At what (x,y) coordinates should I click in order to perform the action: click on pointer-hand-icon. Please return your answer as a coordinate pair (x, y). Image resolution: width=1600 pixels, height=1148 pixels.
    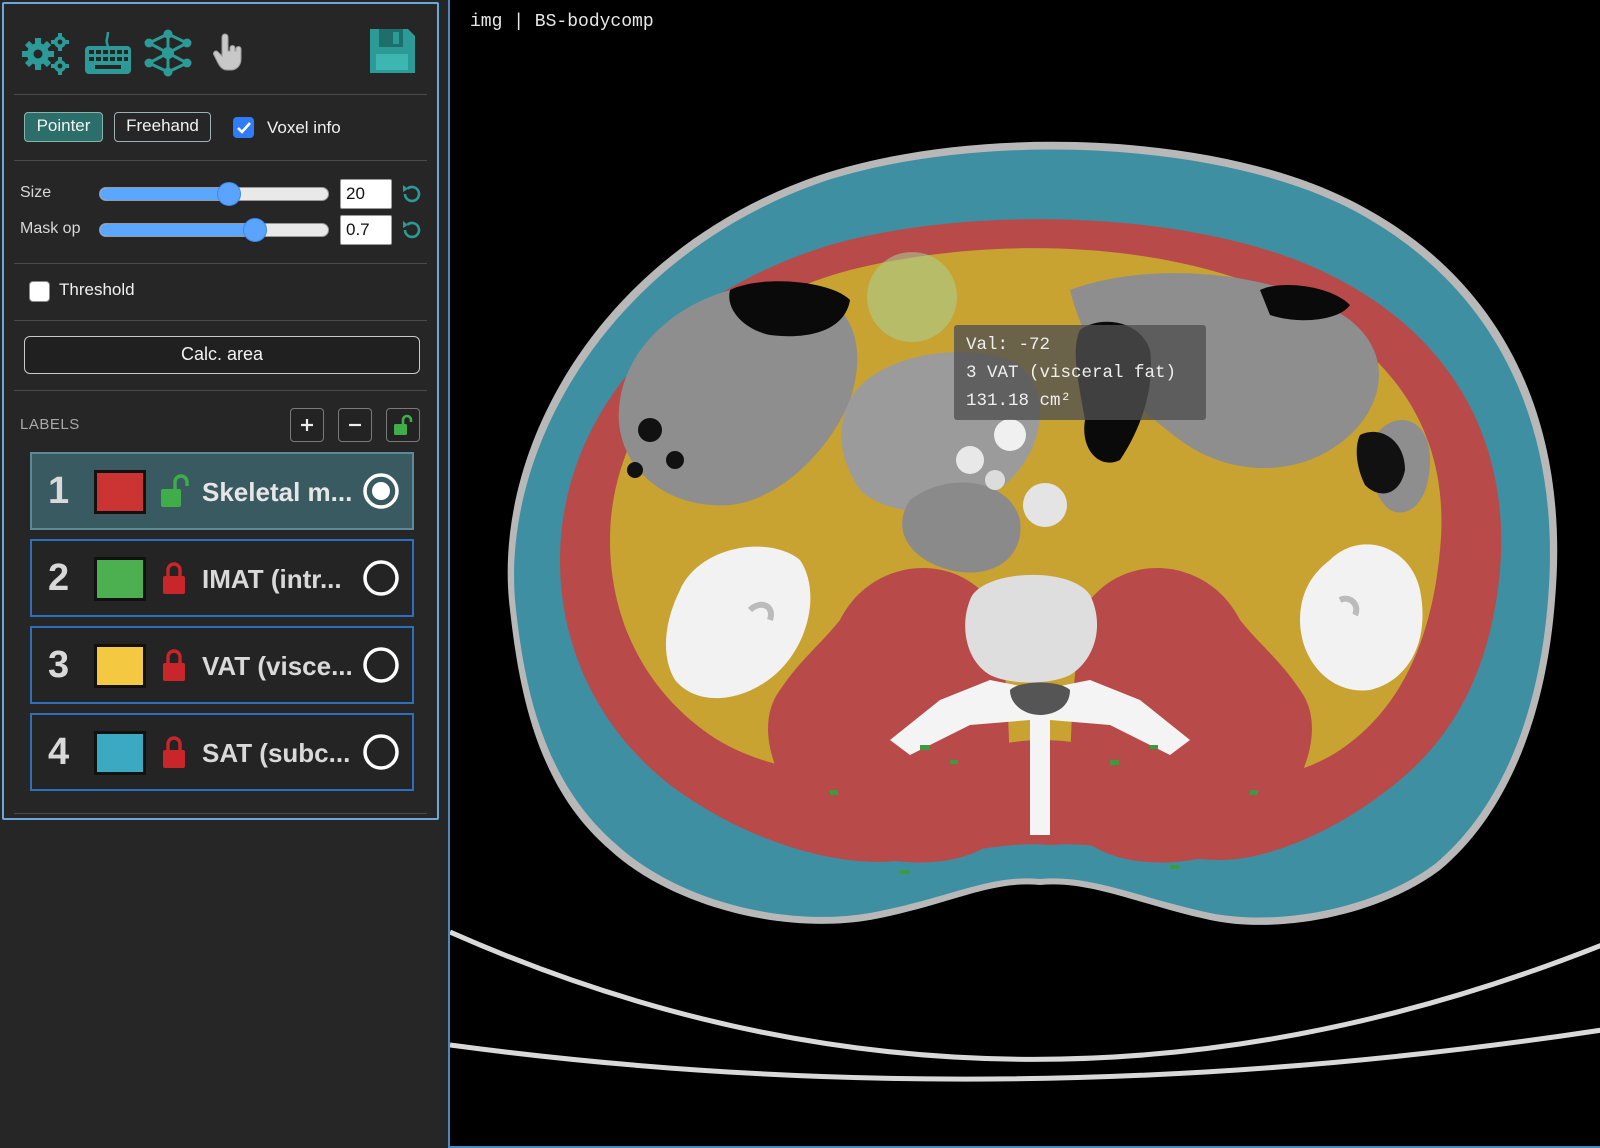
    Looking at the image, I should click on (228, 53).